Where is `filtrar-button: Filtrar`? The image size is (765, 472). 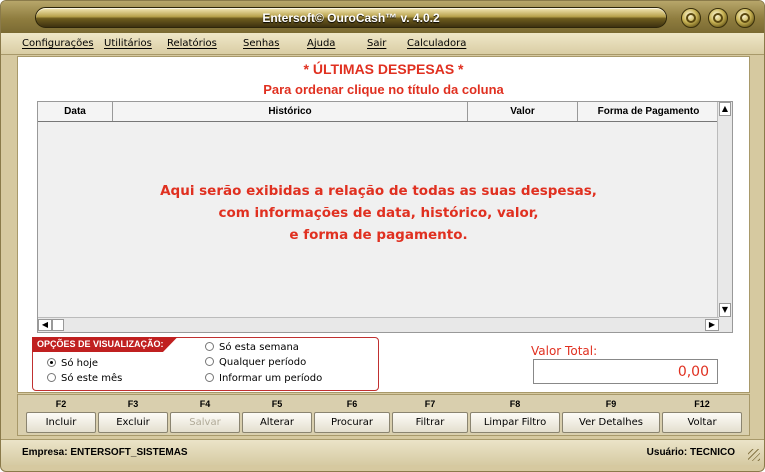
filtrar-button: Filtrar is located at coordinates (430, 422).